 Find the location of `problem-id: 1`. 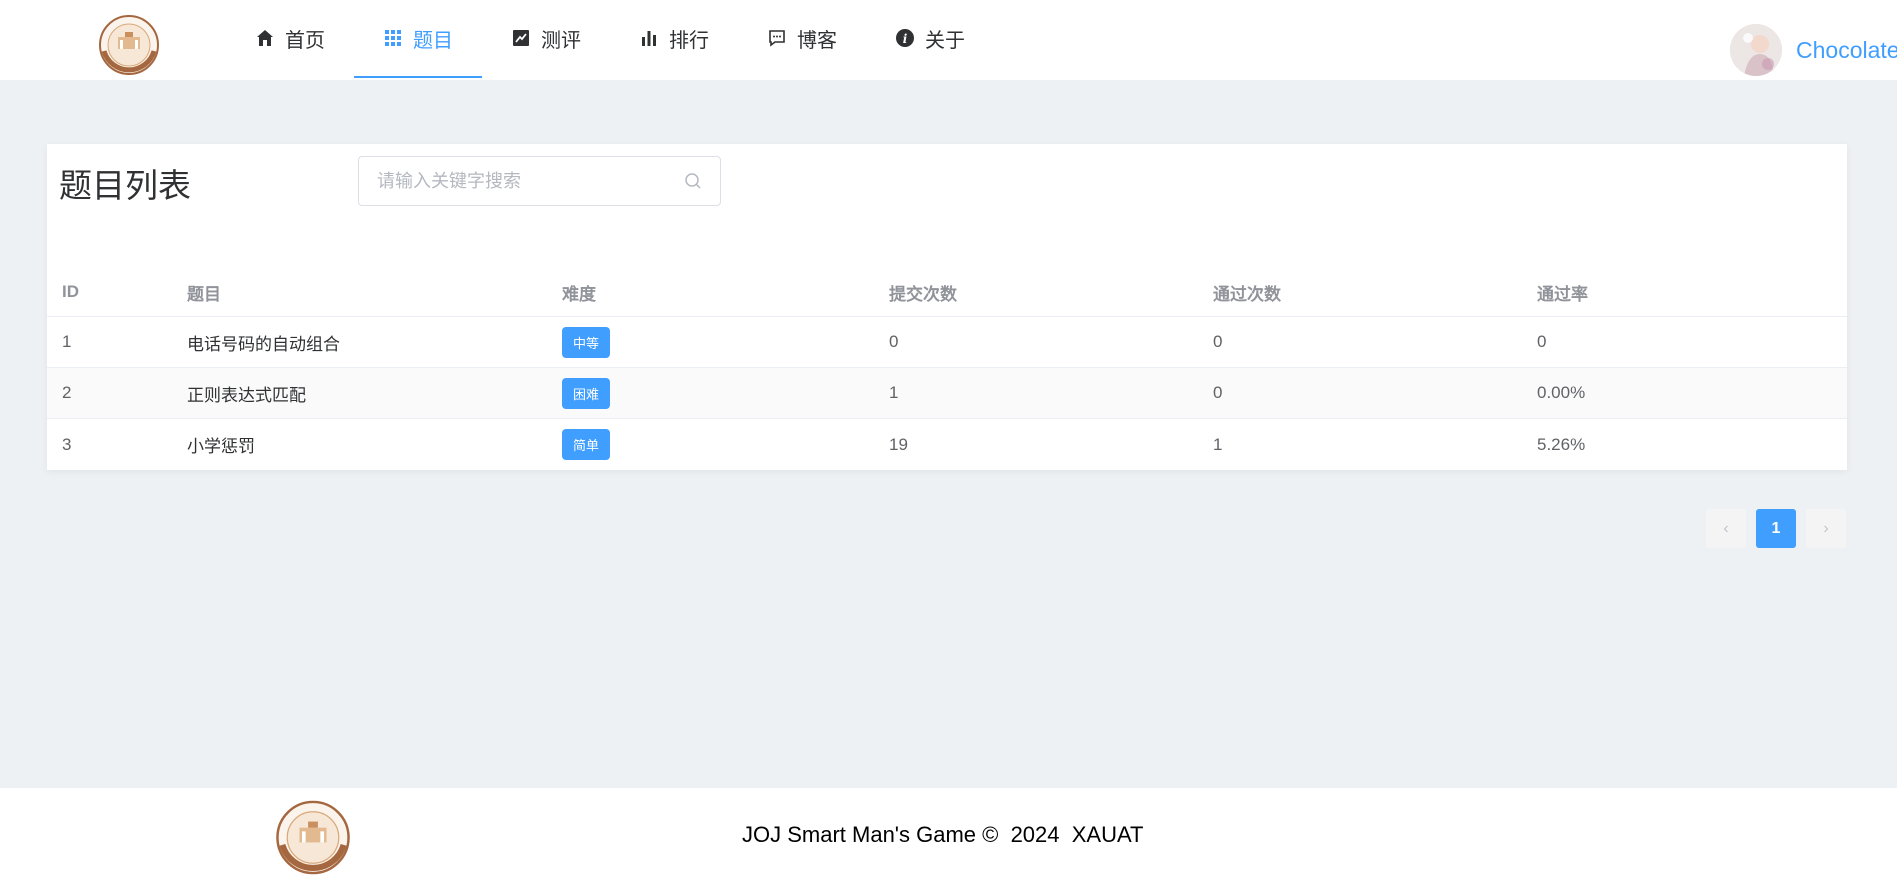

problem-id: 1 is located at coordinates (67, 341).